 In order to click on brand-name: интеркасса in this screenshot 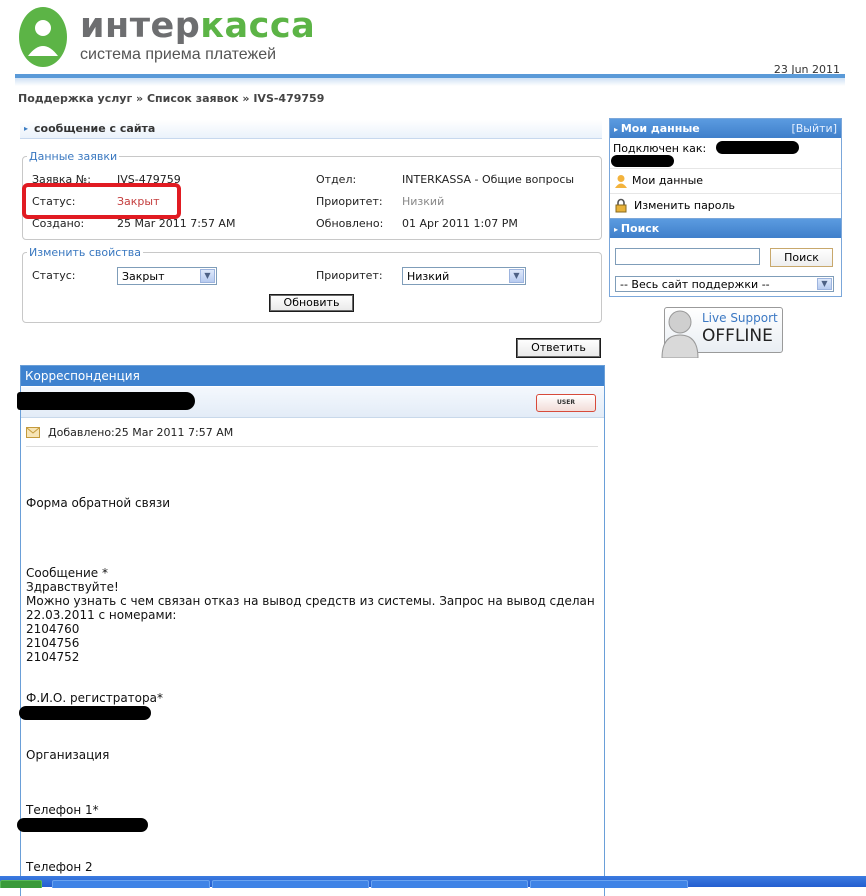, I will do `click(198, 26)`.